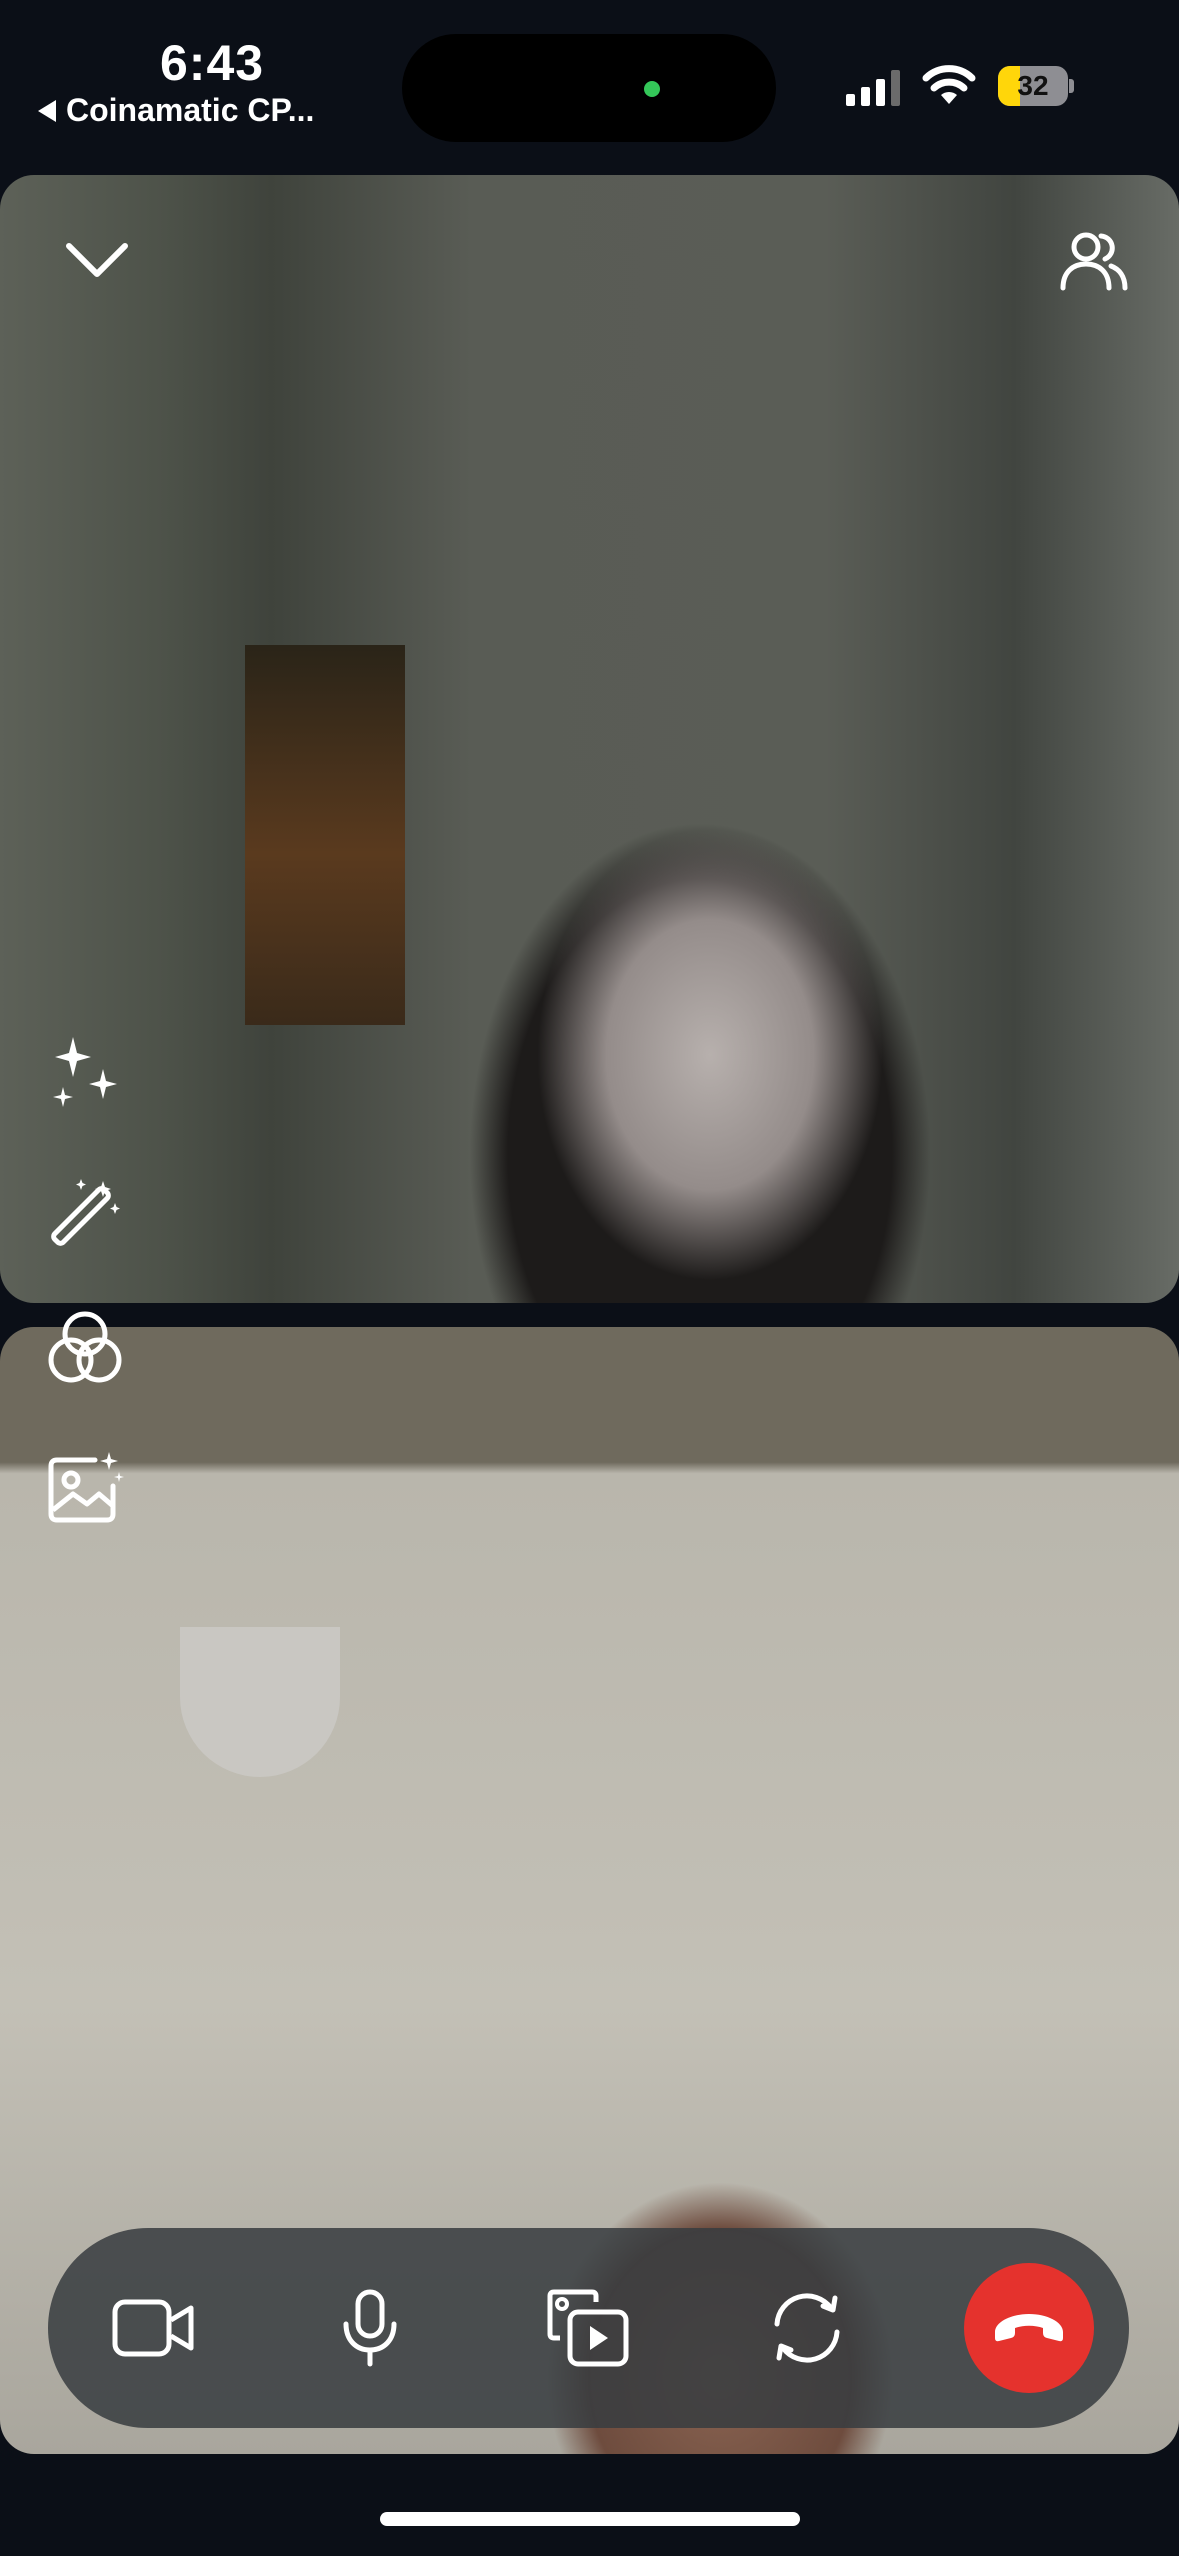  Describe the element at coordinates (212, 63) in the screenshot. I see `status-time: 6:43` at that location.